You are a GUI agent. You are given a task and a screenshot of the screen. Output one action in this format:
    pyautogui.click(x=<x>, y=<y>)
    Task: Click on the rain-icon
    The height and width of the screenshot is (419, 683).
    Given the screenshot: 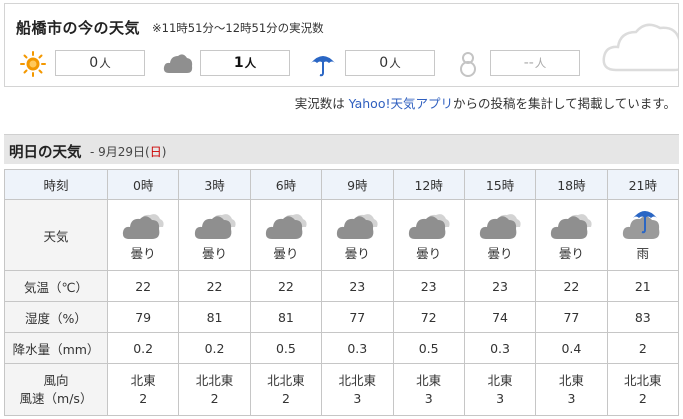 What is the action you would take?
    pyautogui.click(x=641, y=225)
    